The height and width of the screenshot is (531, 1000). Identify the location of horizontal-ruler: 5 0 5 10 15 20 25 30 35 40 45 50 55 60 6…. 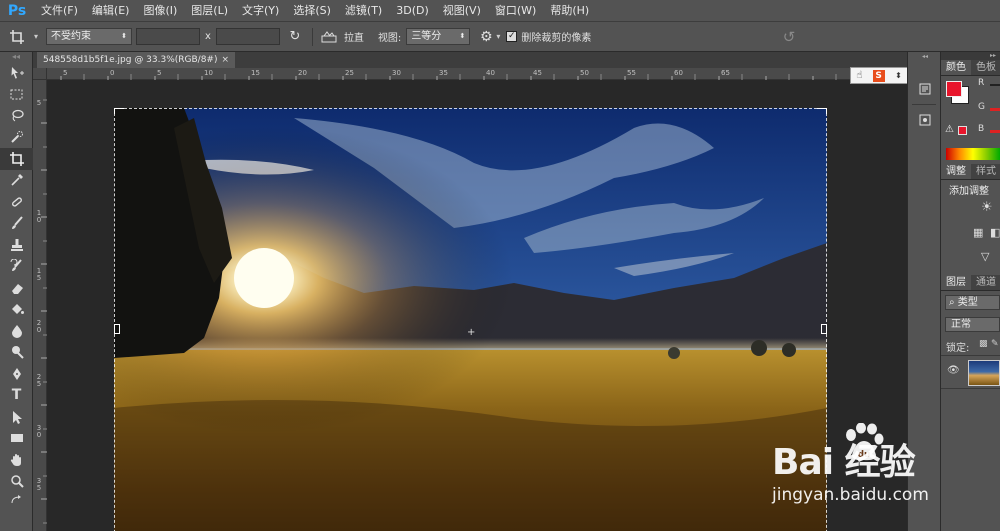
(477, 74).